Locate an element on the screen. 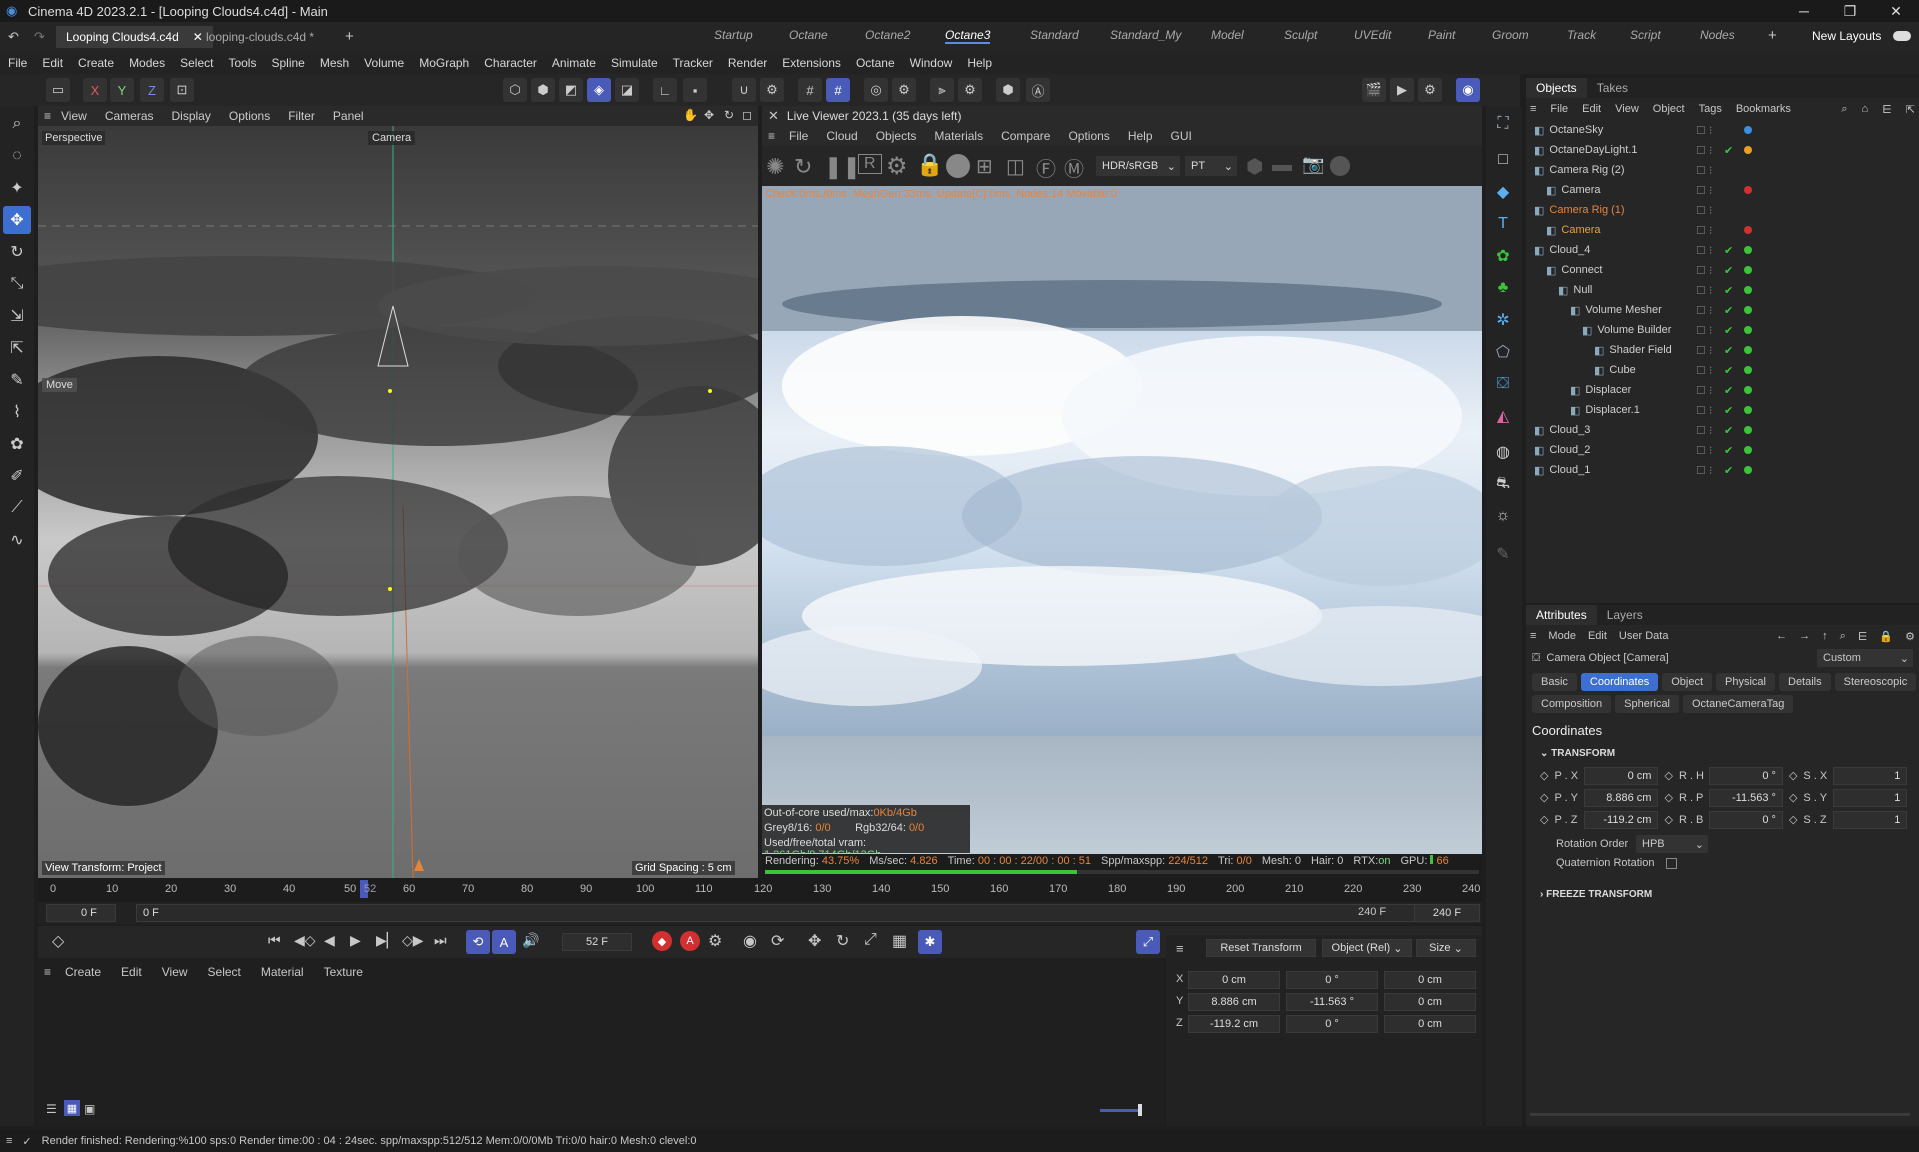 The width and height of the screenshot is (1919, 1152). mat-menu-create: Create is located at coordinates (83, 972).